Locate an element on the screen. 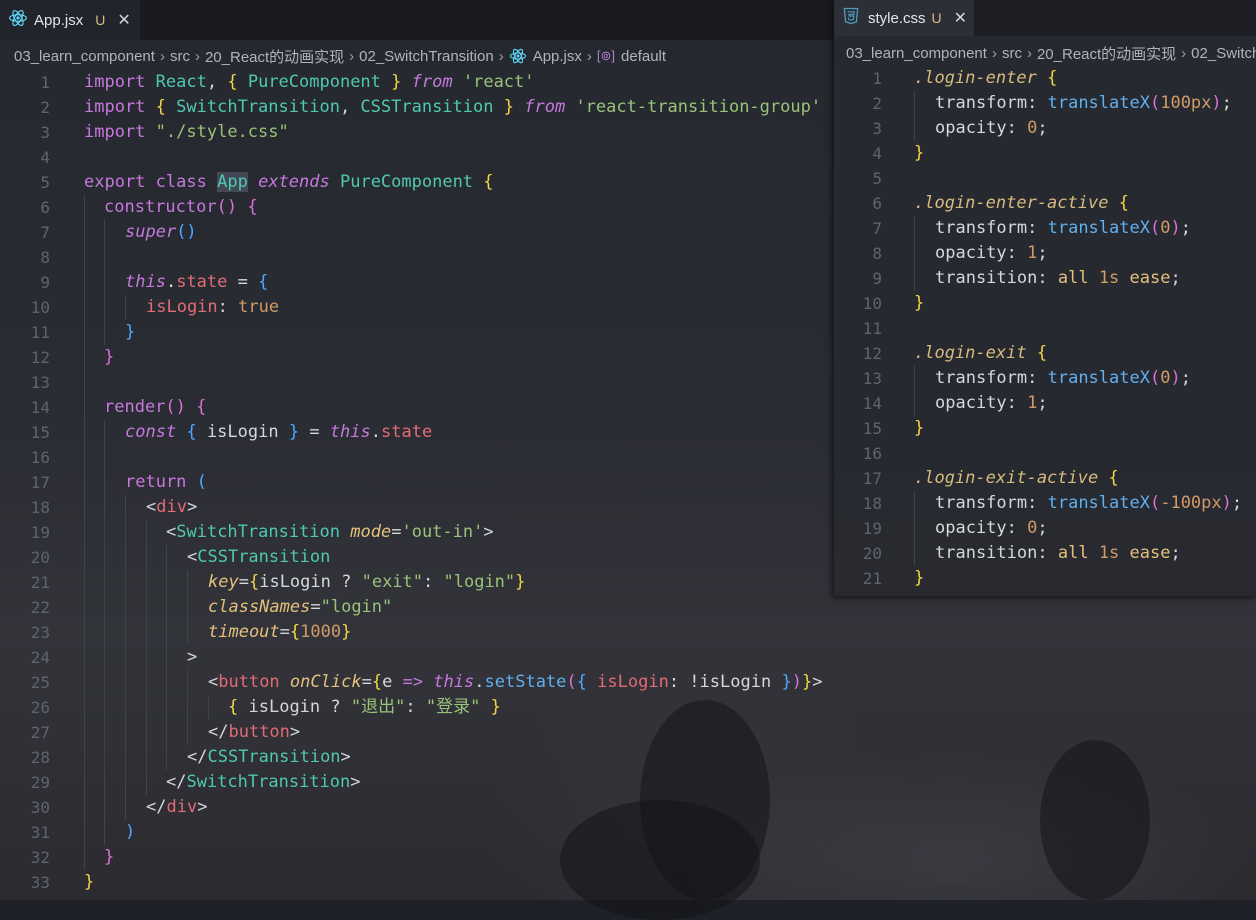 The height and width of the screenshot is (920, 1256). tab-app-jsx: App.jsx U ✕ is located at coordinates (70, 20).